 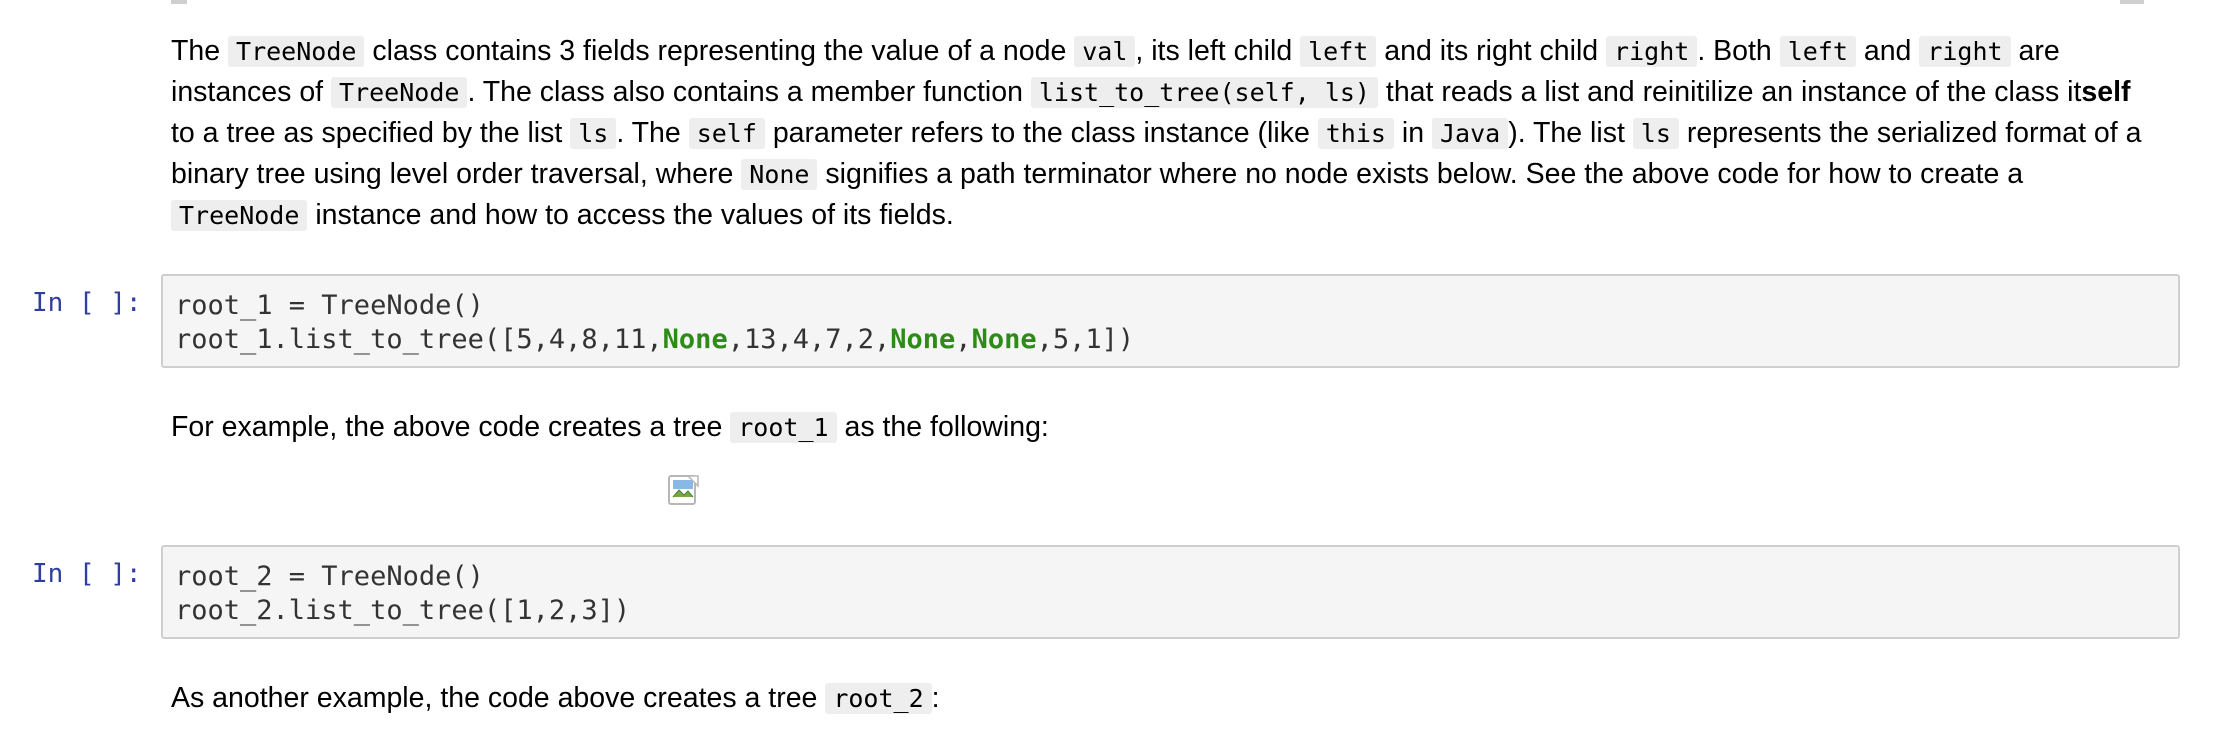 I want to click on text: and its right child, so click(x=1491, y=51).